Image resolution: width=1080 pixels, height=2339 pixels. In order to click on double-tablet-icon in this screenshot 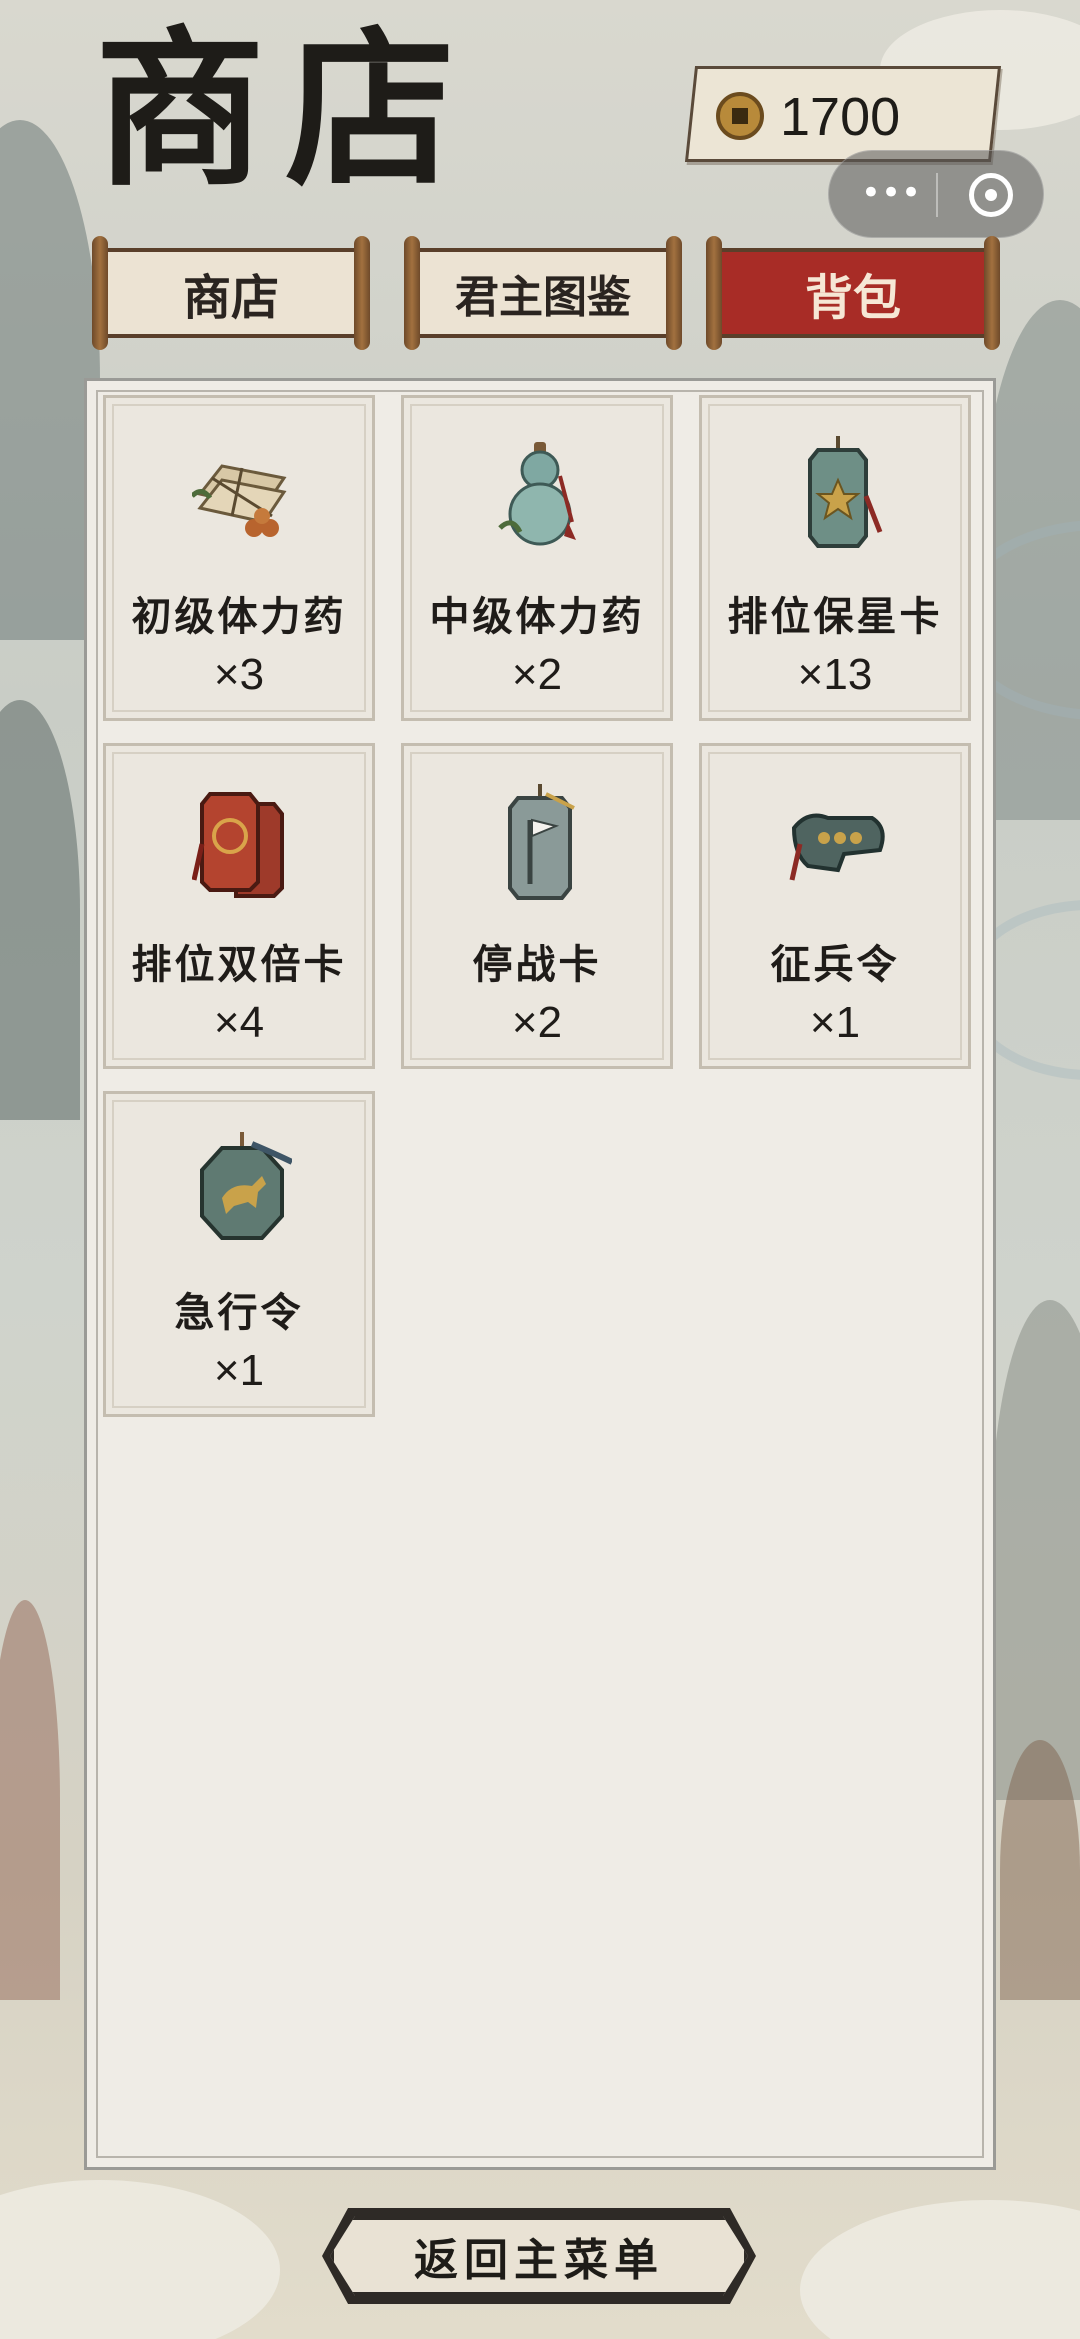, I will do `click(238, 845)`.